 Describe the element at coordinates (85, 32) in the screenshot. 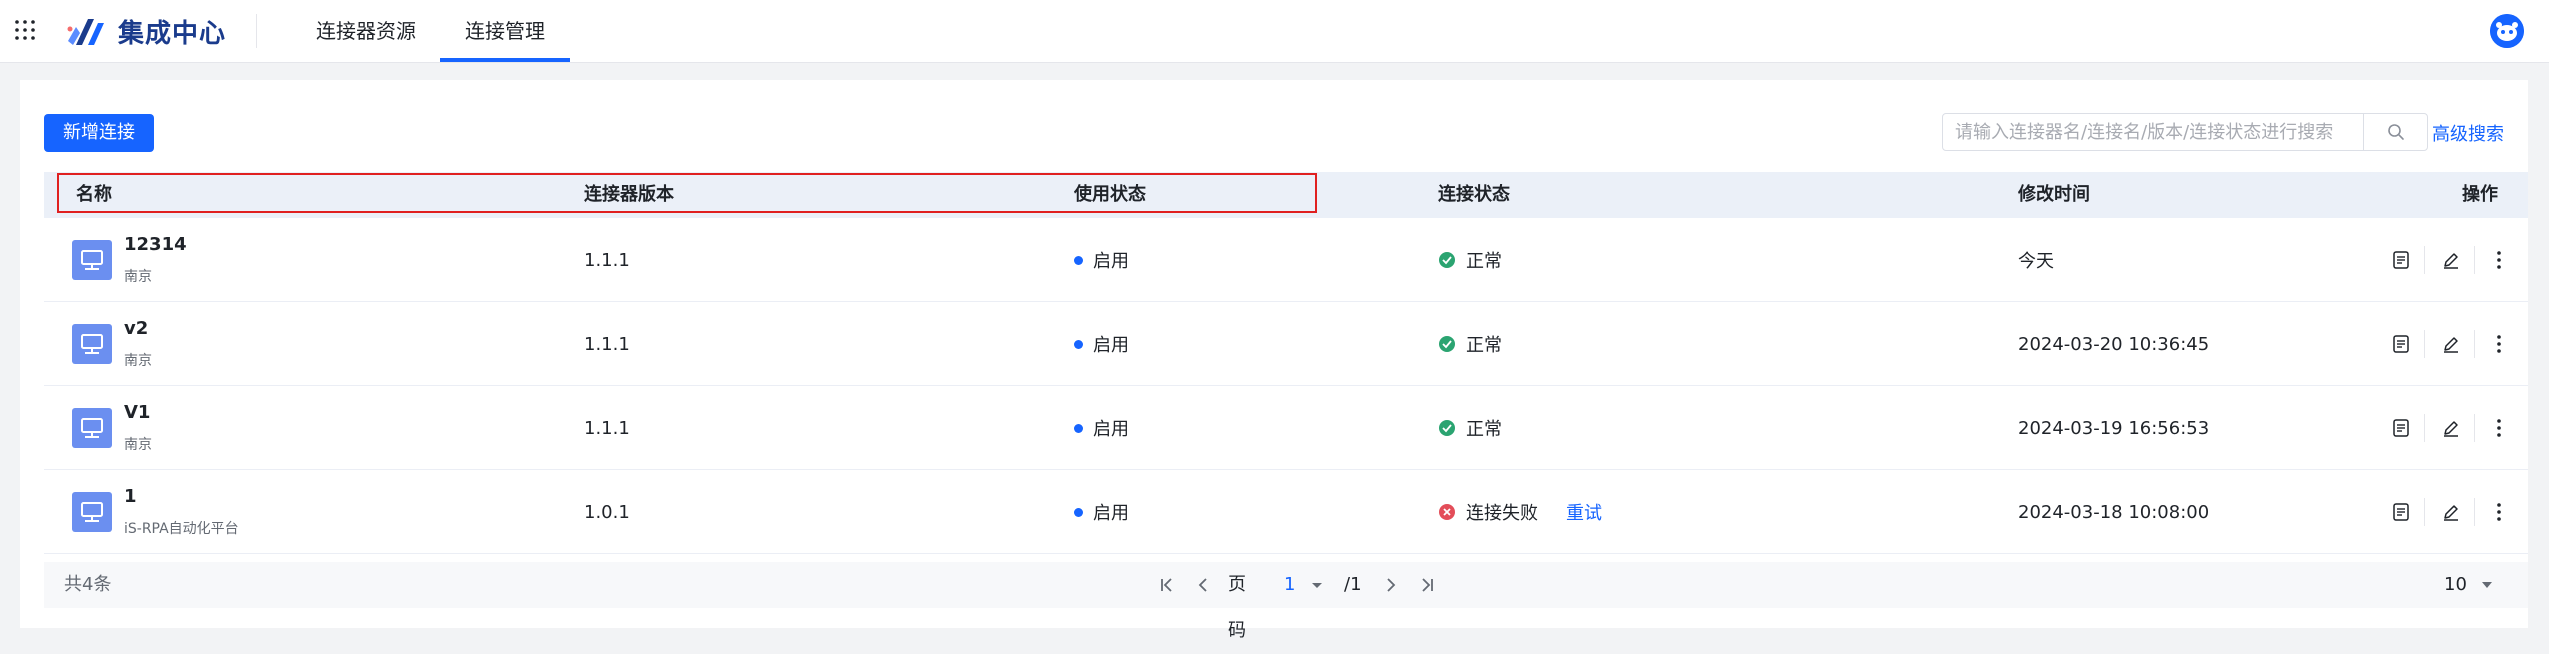

I see `logo-mark-icon` at that location.